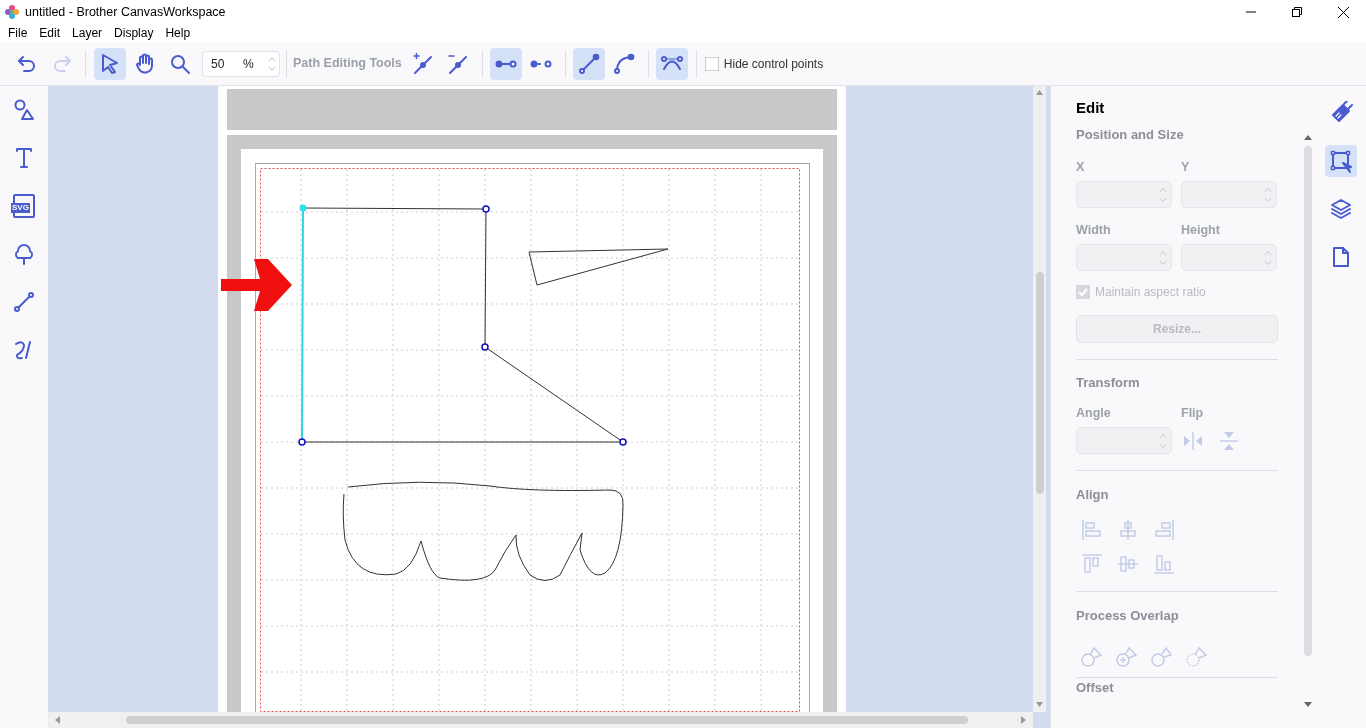  Describe the element at coordinates (125, 12) in the screenshot. I see `window-title: untitled - Brother CanvasWorkspace` at that location.